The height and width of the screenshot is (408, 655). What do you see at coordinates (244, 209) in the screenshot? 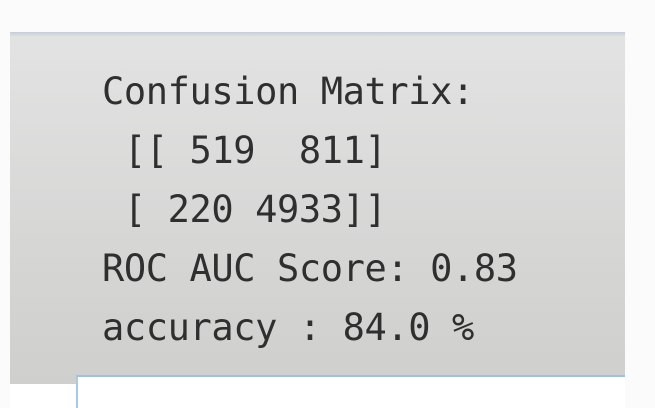
I see `matrix-row-2: [ 220 4933]]` at bounding box center [244, 209].